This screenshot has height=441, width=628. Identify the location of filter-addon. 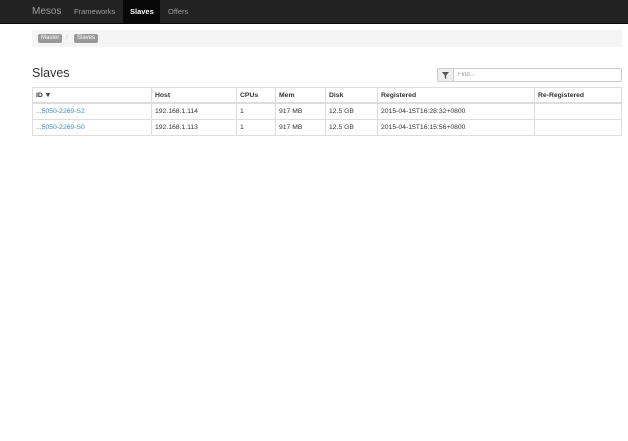
(445, 75).